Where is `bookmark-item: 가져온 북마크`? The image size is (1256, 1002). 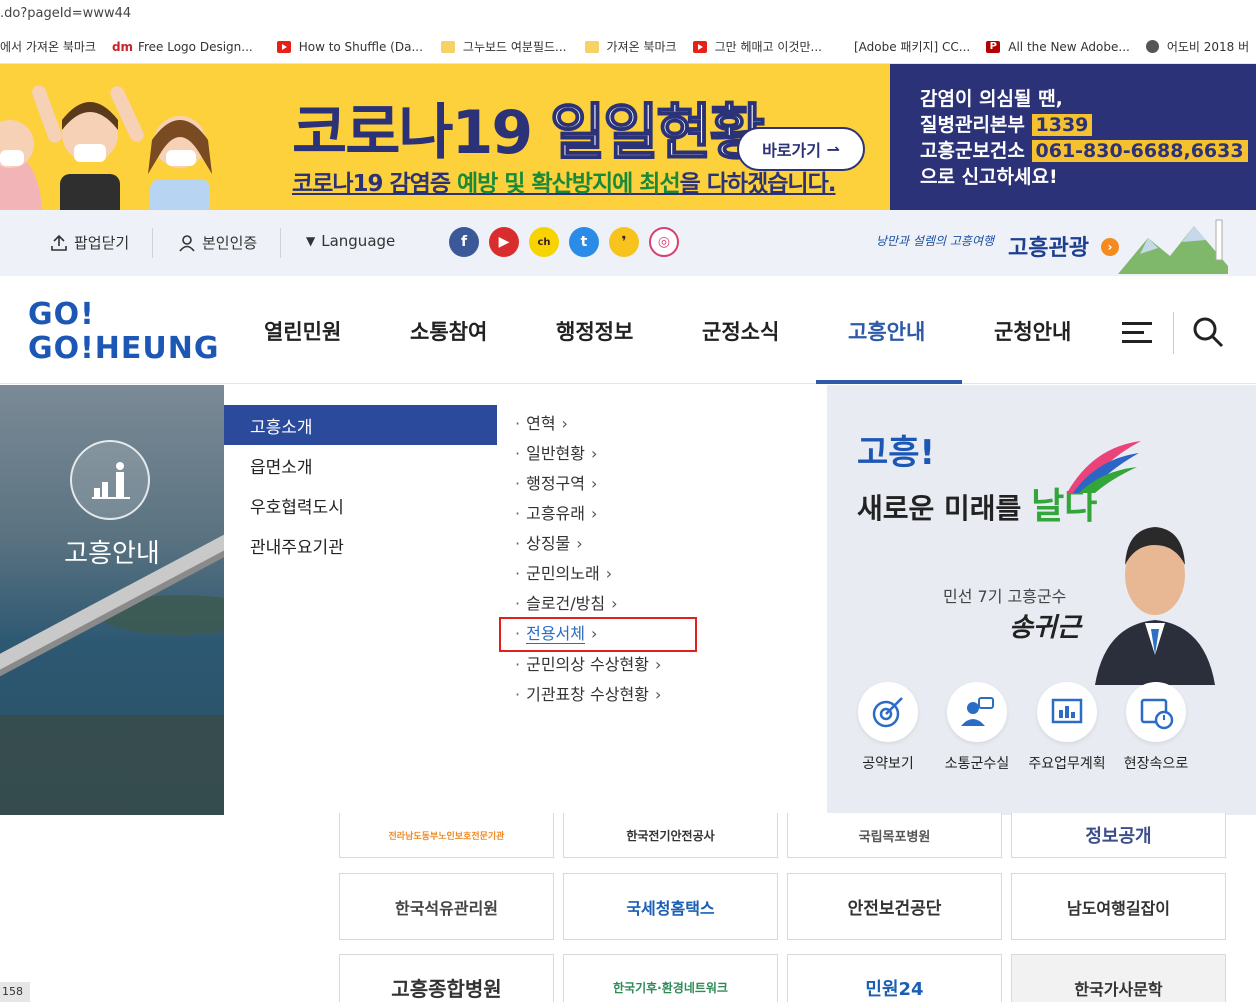 bookmark-item: 가져온 북마크 is located at coordinates (636, 46).